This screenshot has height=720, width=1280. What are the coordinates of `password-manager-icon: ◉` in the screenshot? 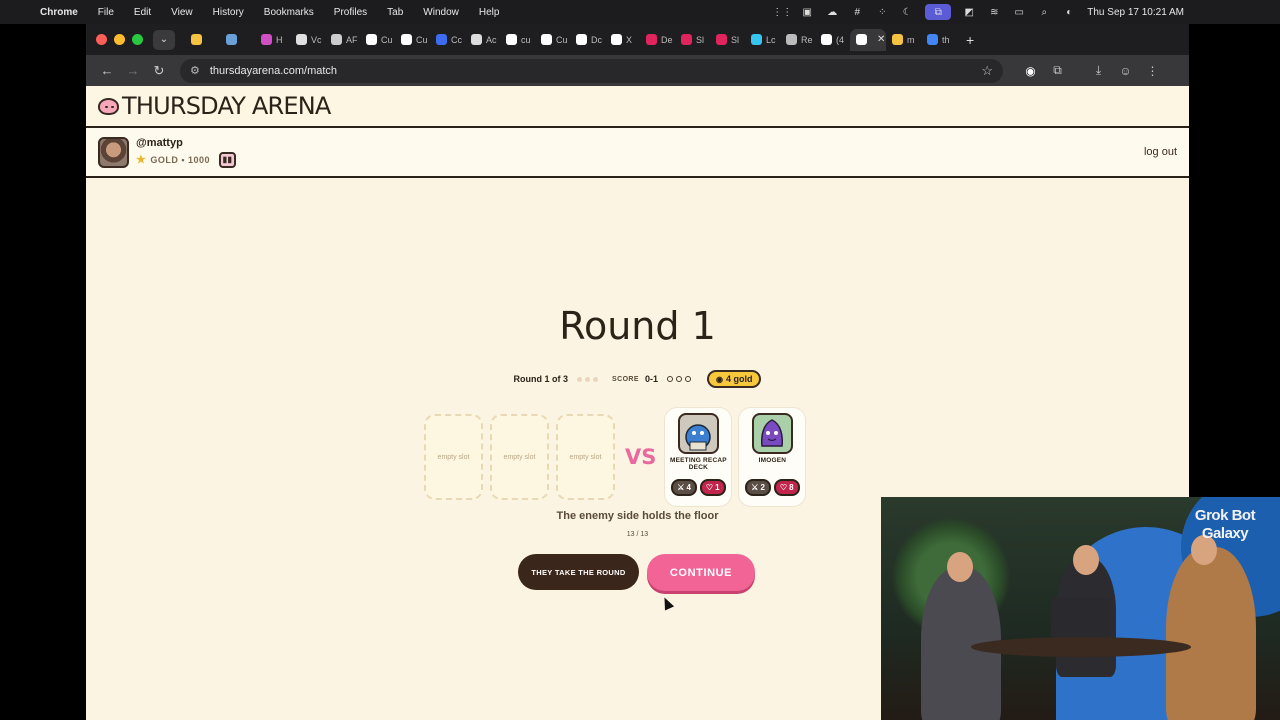 It's located at (1030, 71).